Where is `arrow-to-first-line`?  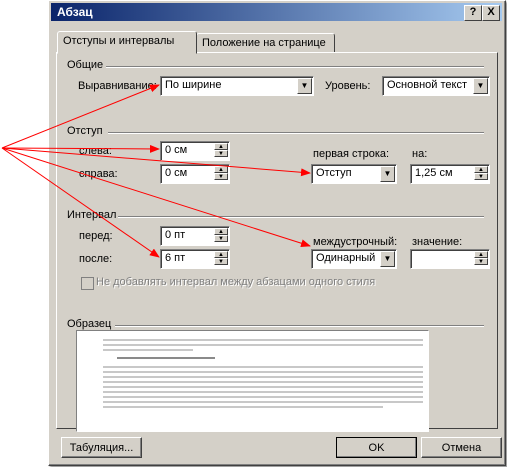 arrow-to-first-line is located at coordinates (156, 162).